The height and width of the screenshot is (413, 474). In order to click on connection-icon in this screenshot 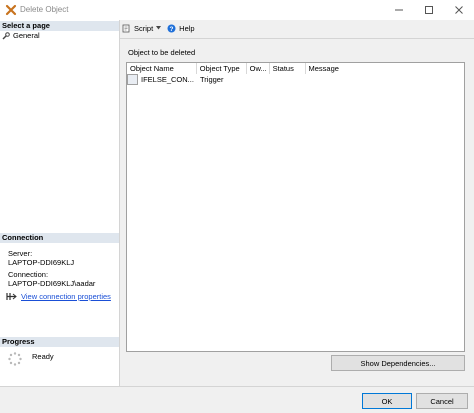, I will do `click(11, 296)`.